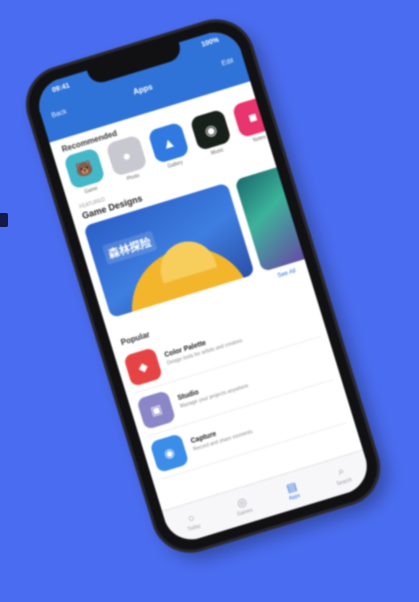 The width and height of the screenshot is (419, 602). I want to click on edge-mark, so click(4, 220).